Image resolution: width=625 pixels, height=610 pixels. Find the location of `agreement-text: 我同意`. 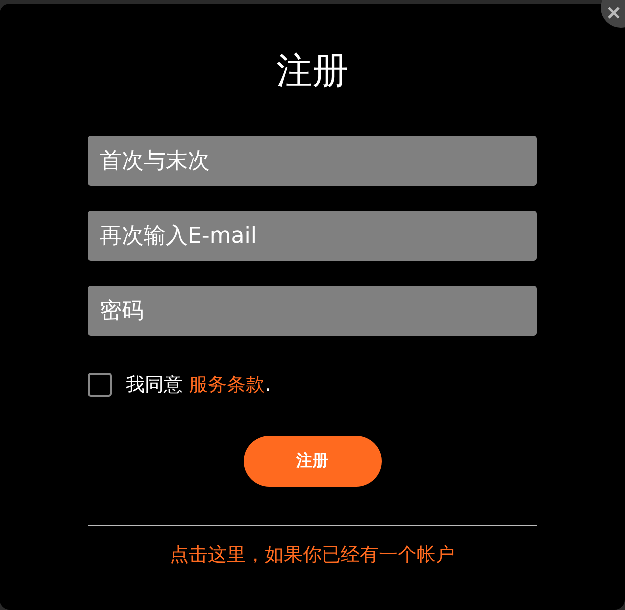

agreement-text: 我同意 is located at coordinates (154, 385).